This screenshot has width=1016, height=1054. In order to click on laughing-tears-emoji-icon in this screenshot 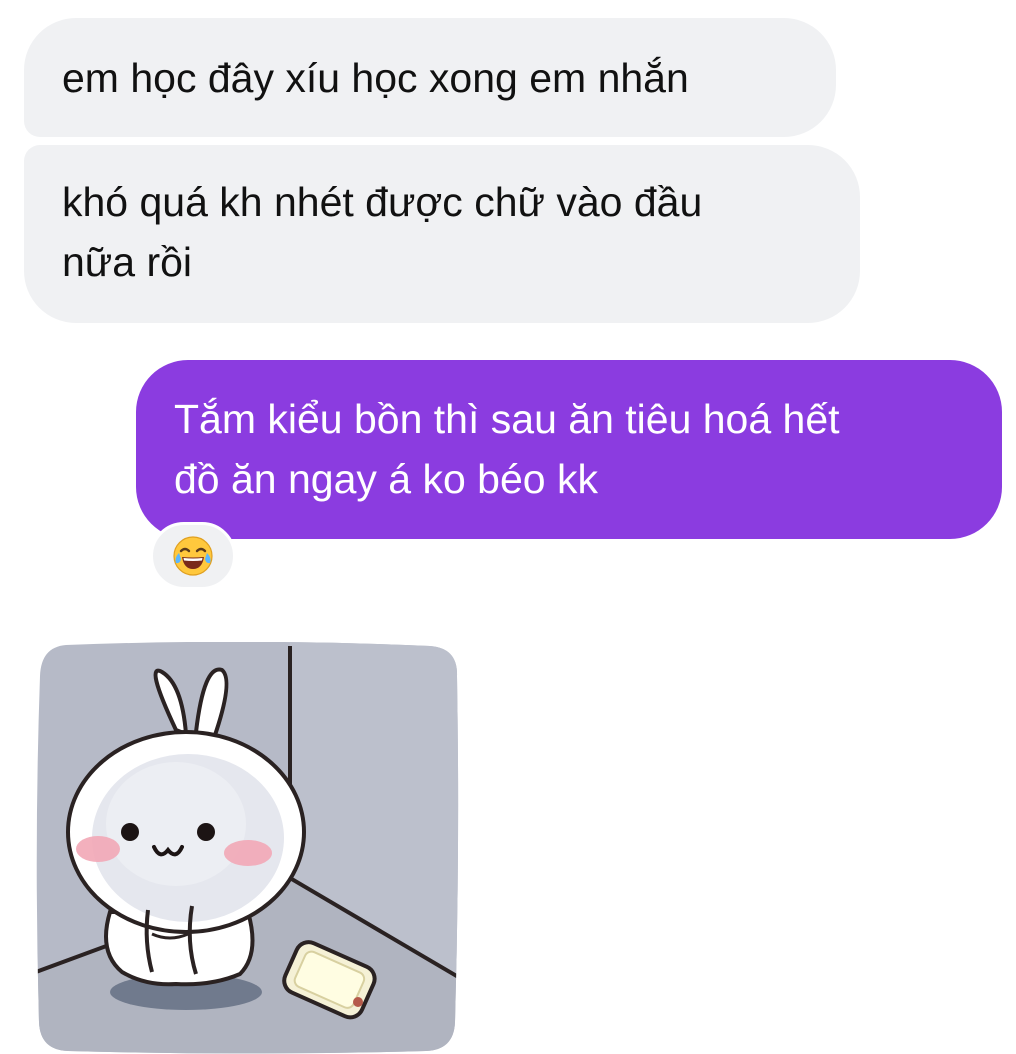, I will do `click(193, 556)`.